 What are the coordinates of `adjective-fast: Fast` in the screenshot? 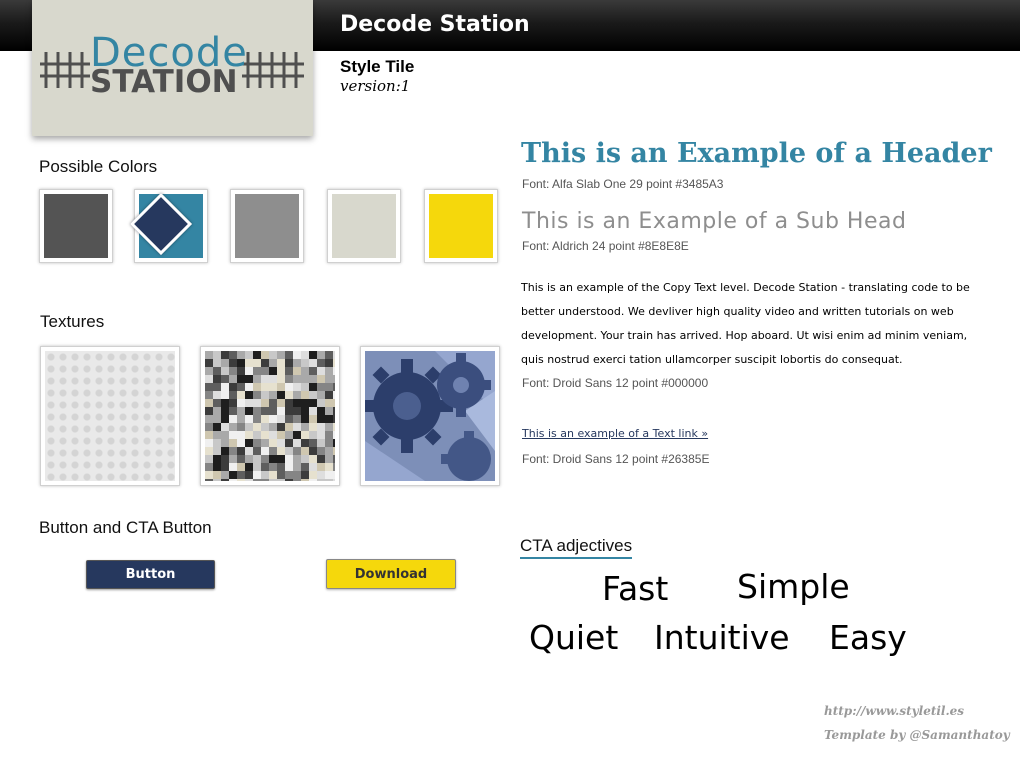 It's located at (635, 588).